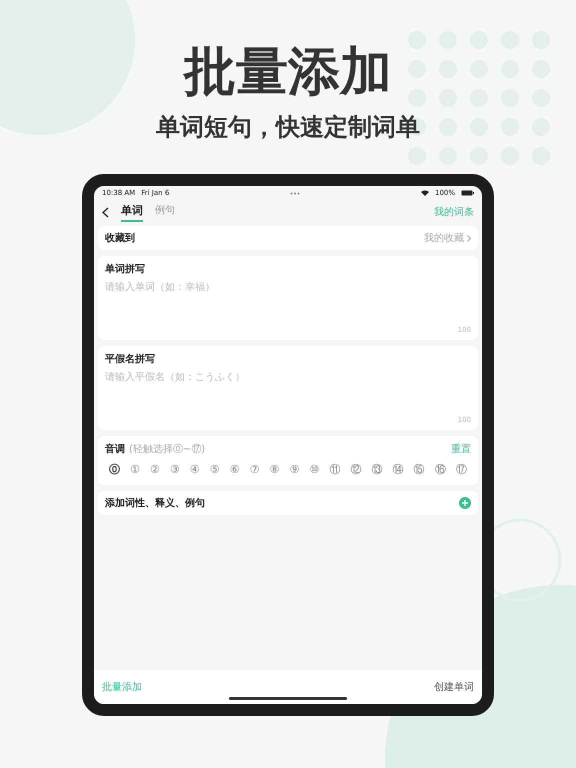 The width and height of the screenshot is (576, 768). I want to click on subtitle: 单词短句，快速定制词单, so click(288, 127).